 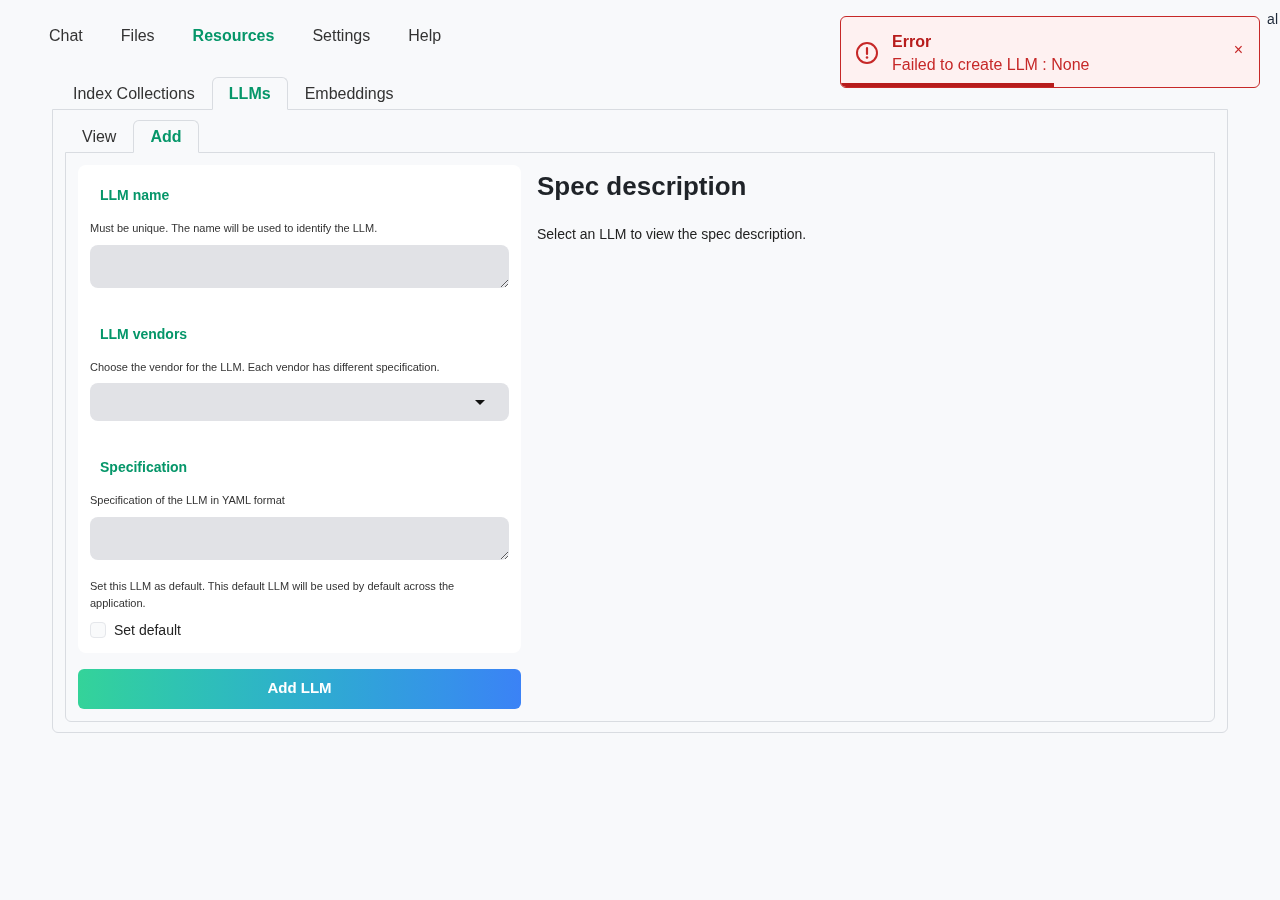 What do you see at coordinates (867, 53) in the screenshot?
I see `error-icon` at bounding box center [867, 53].